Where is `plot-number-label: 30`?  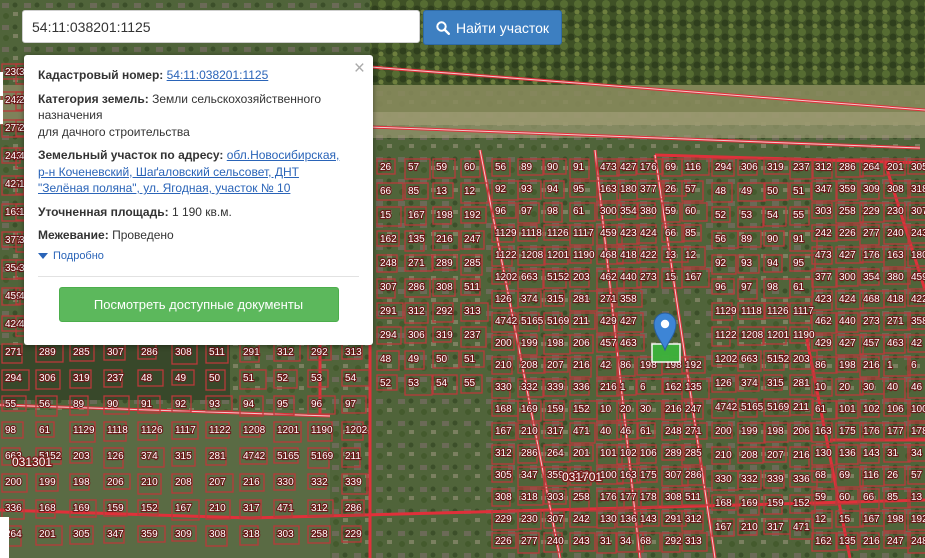
plot-number-label: 30 is located at coordinates (646, 409).